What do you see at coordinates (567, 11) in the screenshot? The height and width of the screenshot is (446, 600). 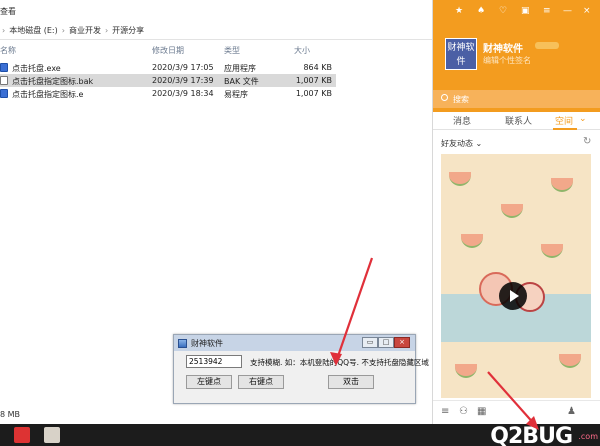 I see `minimize-icon: —` at bounding box center [567, 11].